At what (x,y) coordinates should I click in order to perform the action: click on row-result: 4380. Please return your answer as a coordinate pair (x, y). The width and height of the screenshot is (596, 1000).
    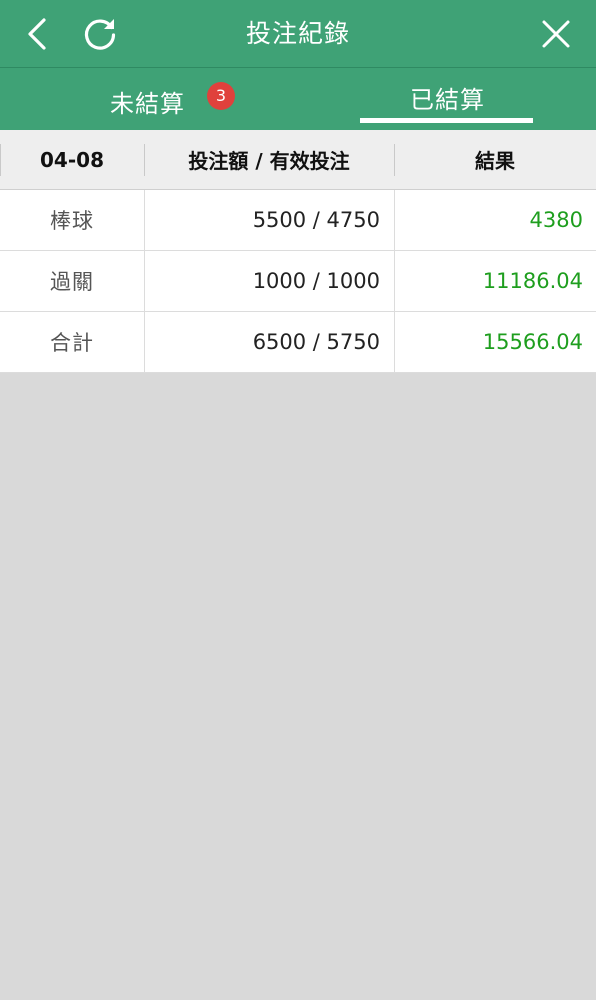
    Looking at the image, I should click on (556, 220).